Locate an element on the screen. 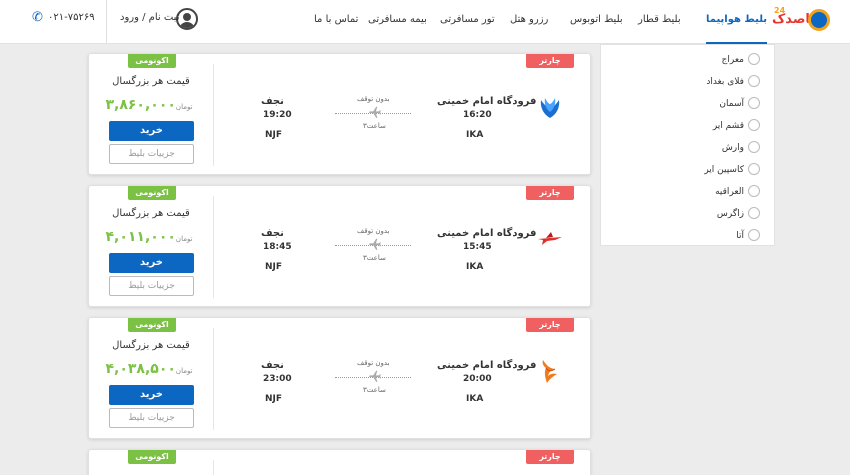 This screenshot has height=475, width=850. departure-time: 20:00 is located at coordinates (477, 379).